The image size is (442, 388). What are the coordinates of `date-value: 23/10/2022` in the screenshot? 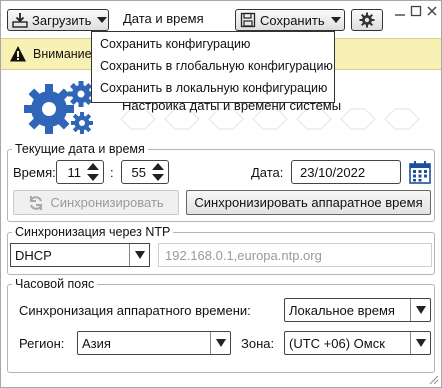 It's located at (333, 172).